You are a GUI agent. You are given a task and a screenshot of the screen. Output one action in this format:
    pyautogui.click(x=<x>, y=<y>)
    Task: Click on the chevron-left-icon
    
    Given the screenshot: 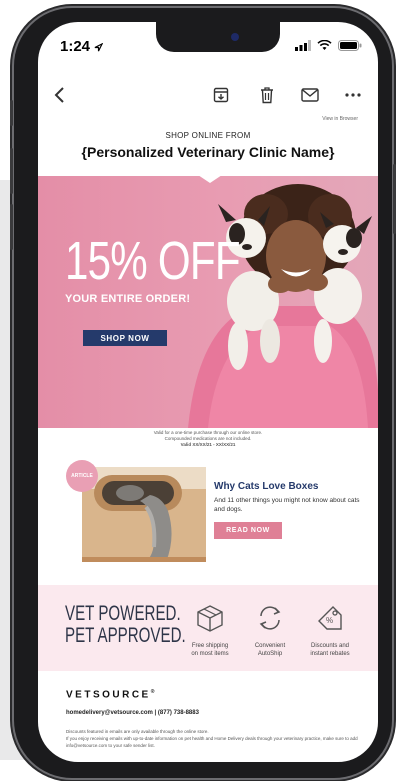 What is the action you would take?
    pyautogui.click(x=59, y=95)
    